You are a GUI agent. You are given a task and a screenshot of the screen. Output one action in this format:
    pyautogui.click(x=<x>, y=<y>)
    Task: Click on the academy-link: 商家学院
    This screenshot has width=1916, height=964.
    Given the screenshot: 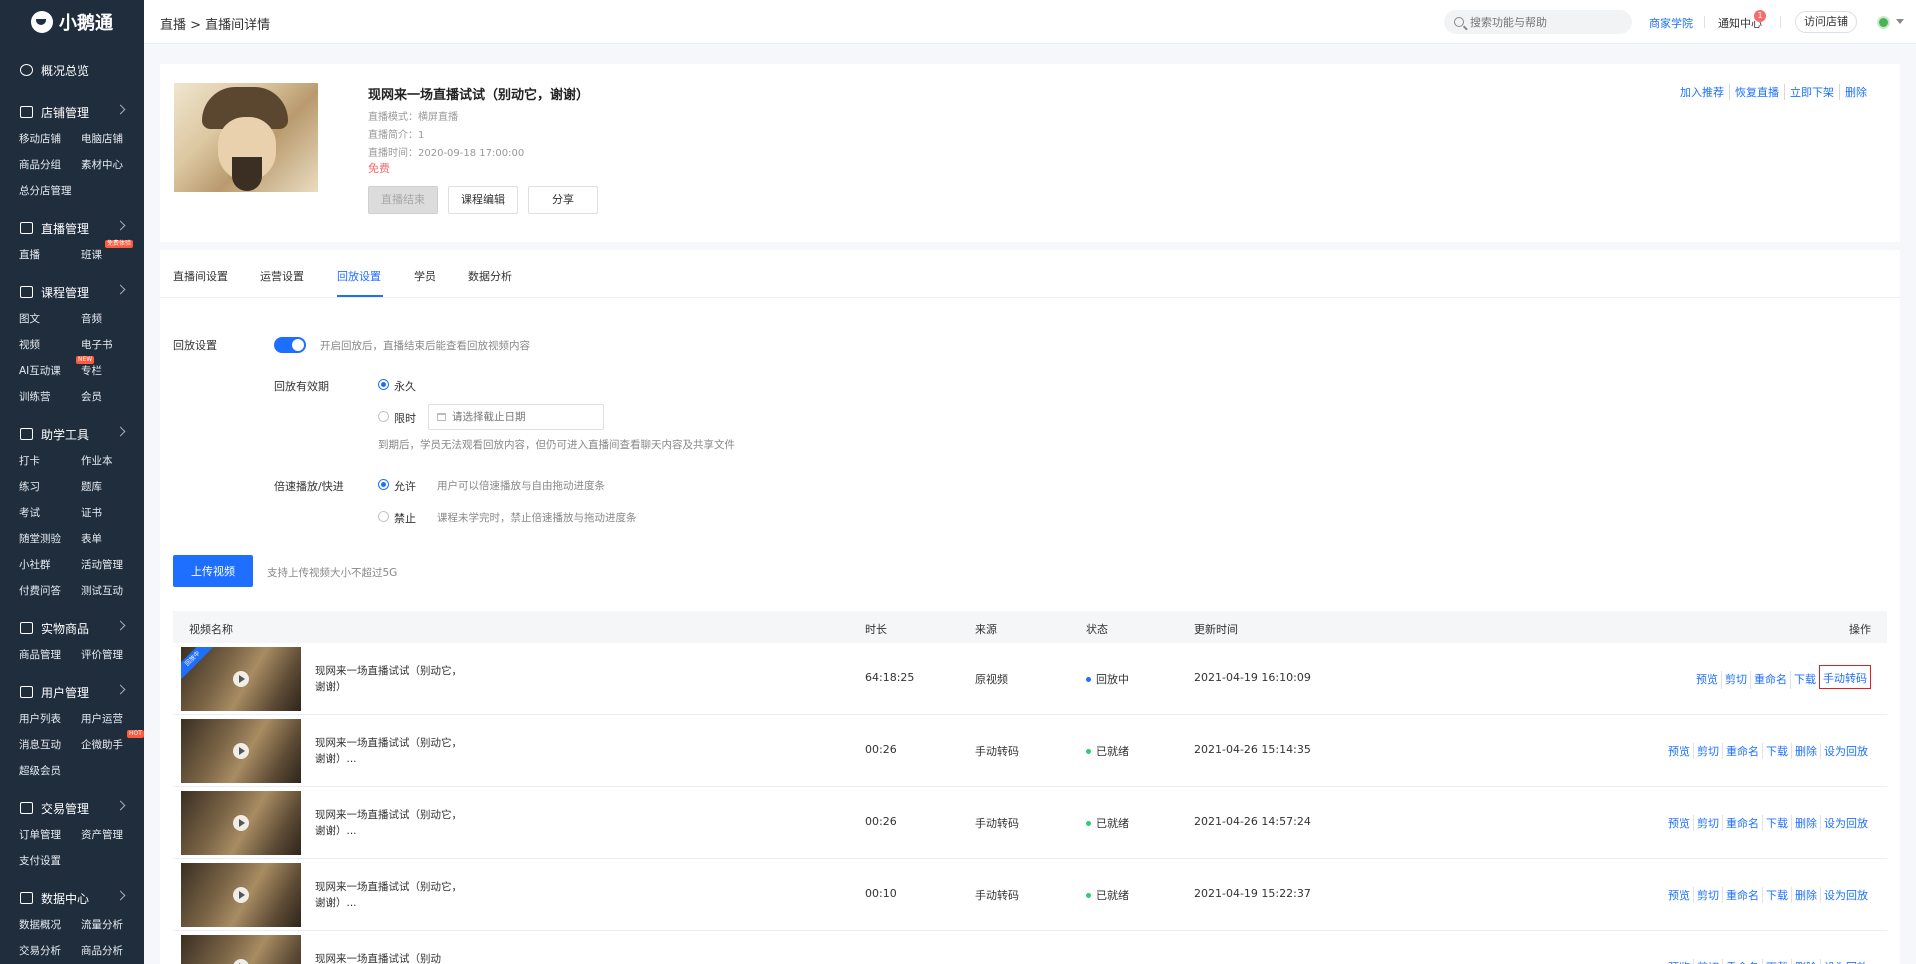 What is the action you would take?
    pyautogui.click(x=1671, y=23)
    